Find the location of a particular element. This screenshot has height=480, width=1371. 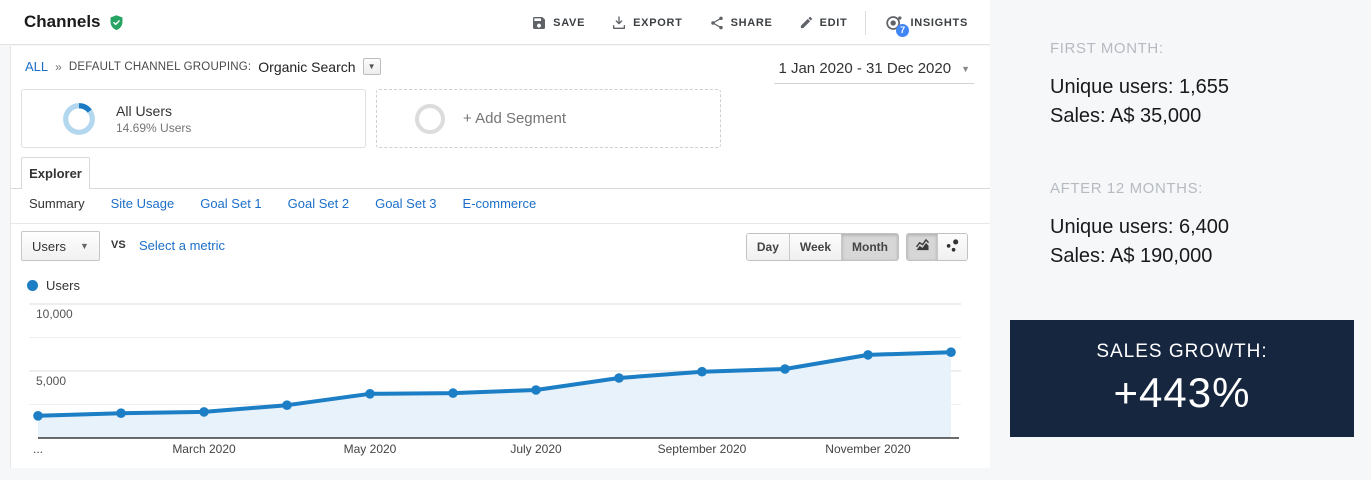

breadcrumb-grouping-label: DEFAULT CHANNEL GROUPING: is located at coordinates (160, 66).